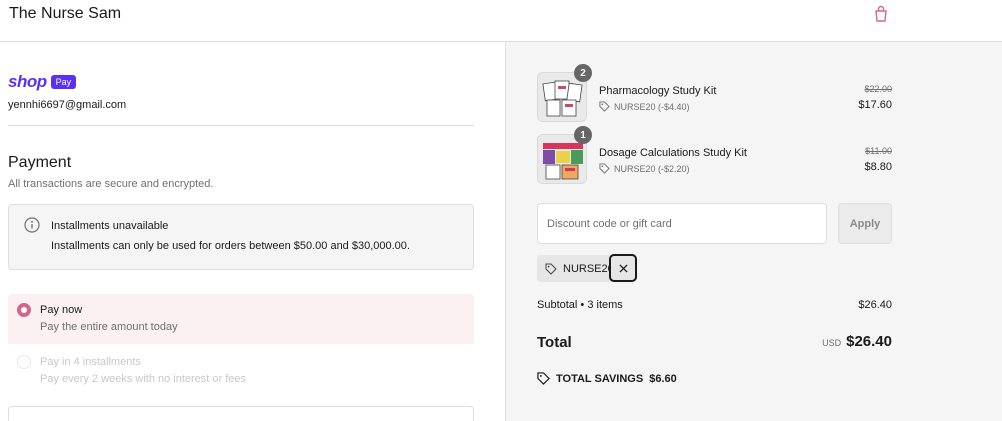  What do you see at coordinates (543, 378) in the screenshot?
I see `savings-tag-icon` at bounding box center [543, 378].